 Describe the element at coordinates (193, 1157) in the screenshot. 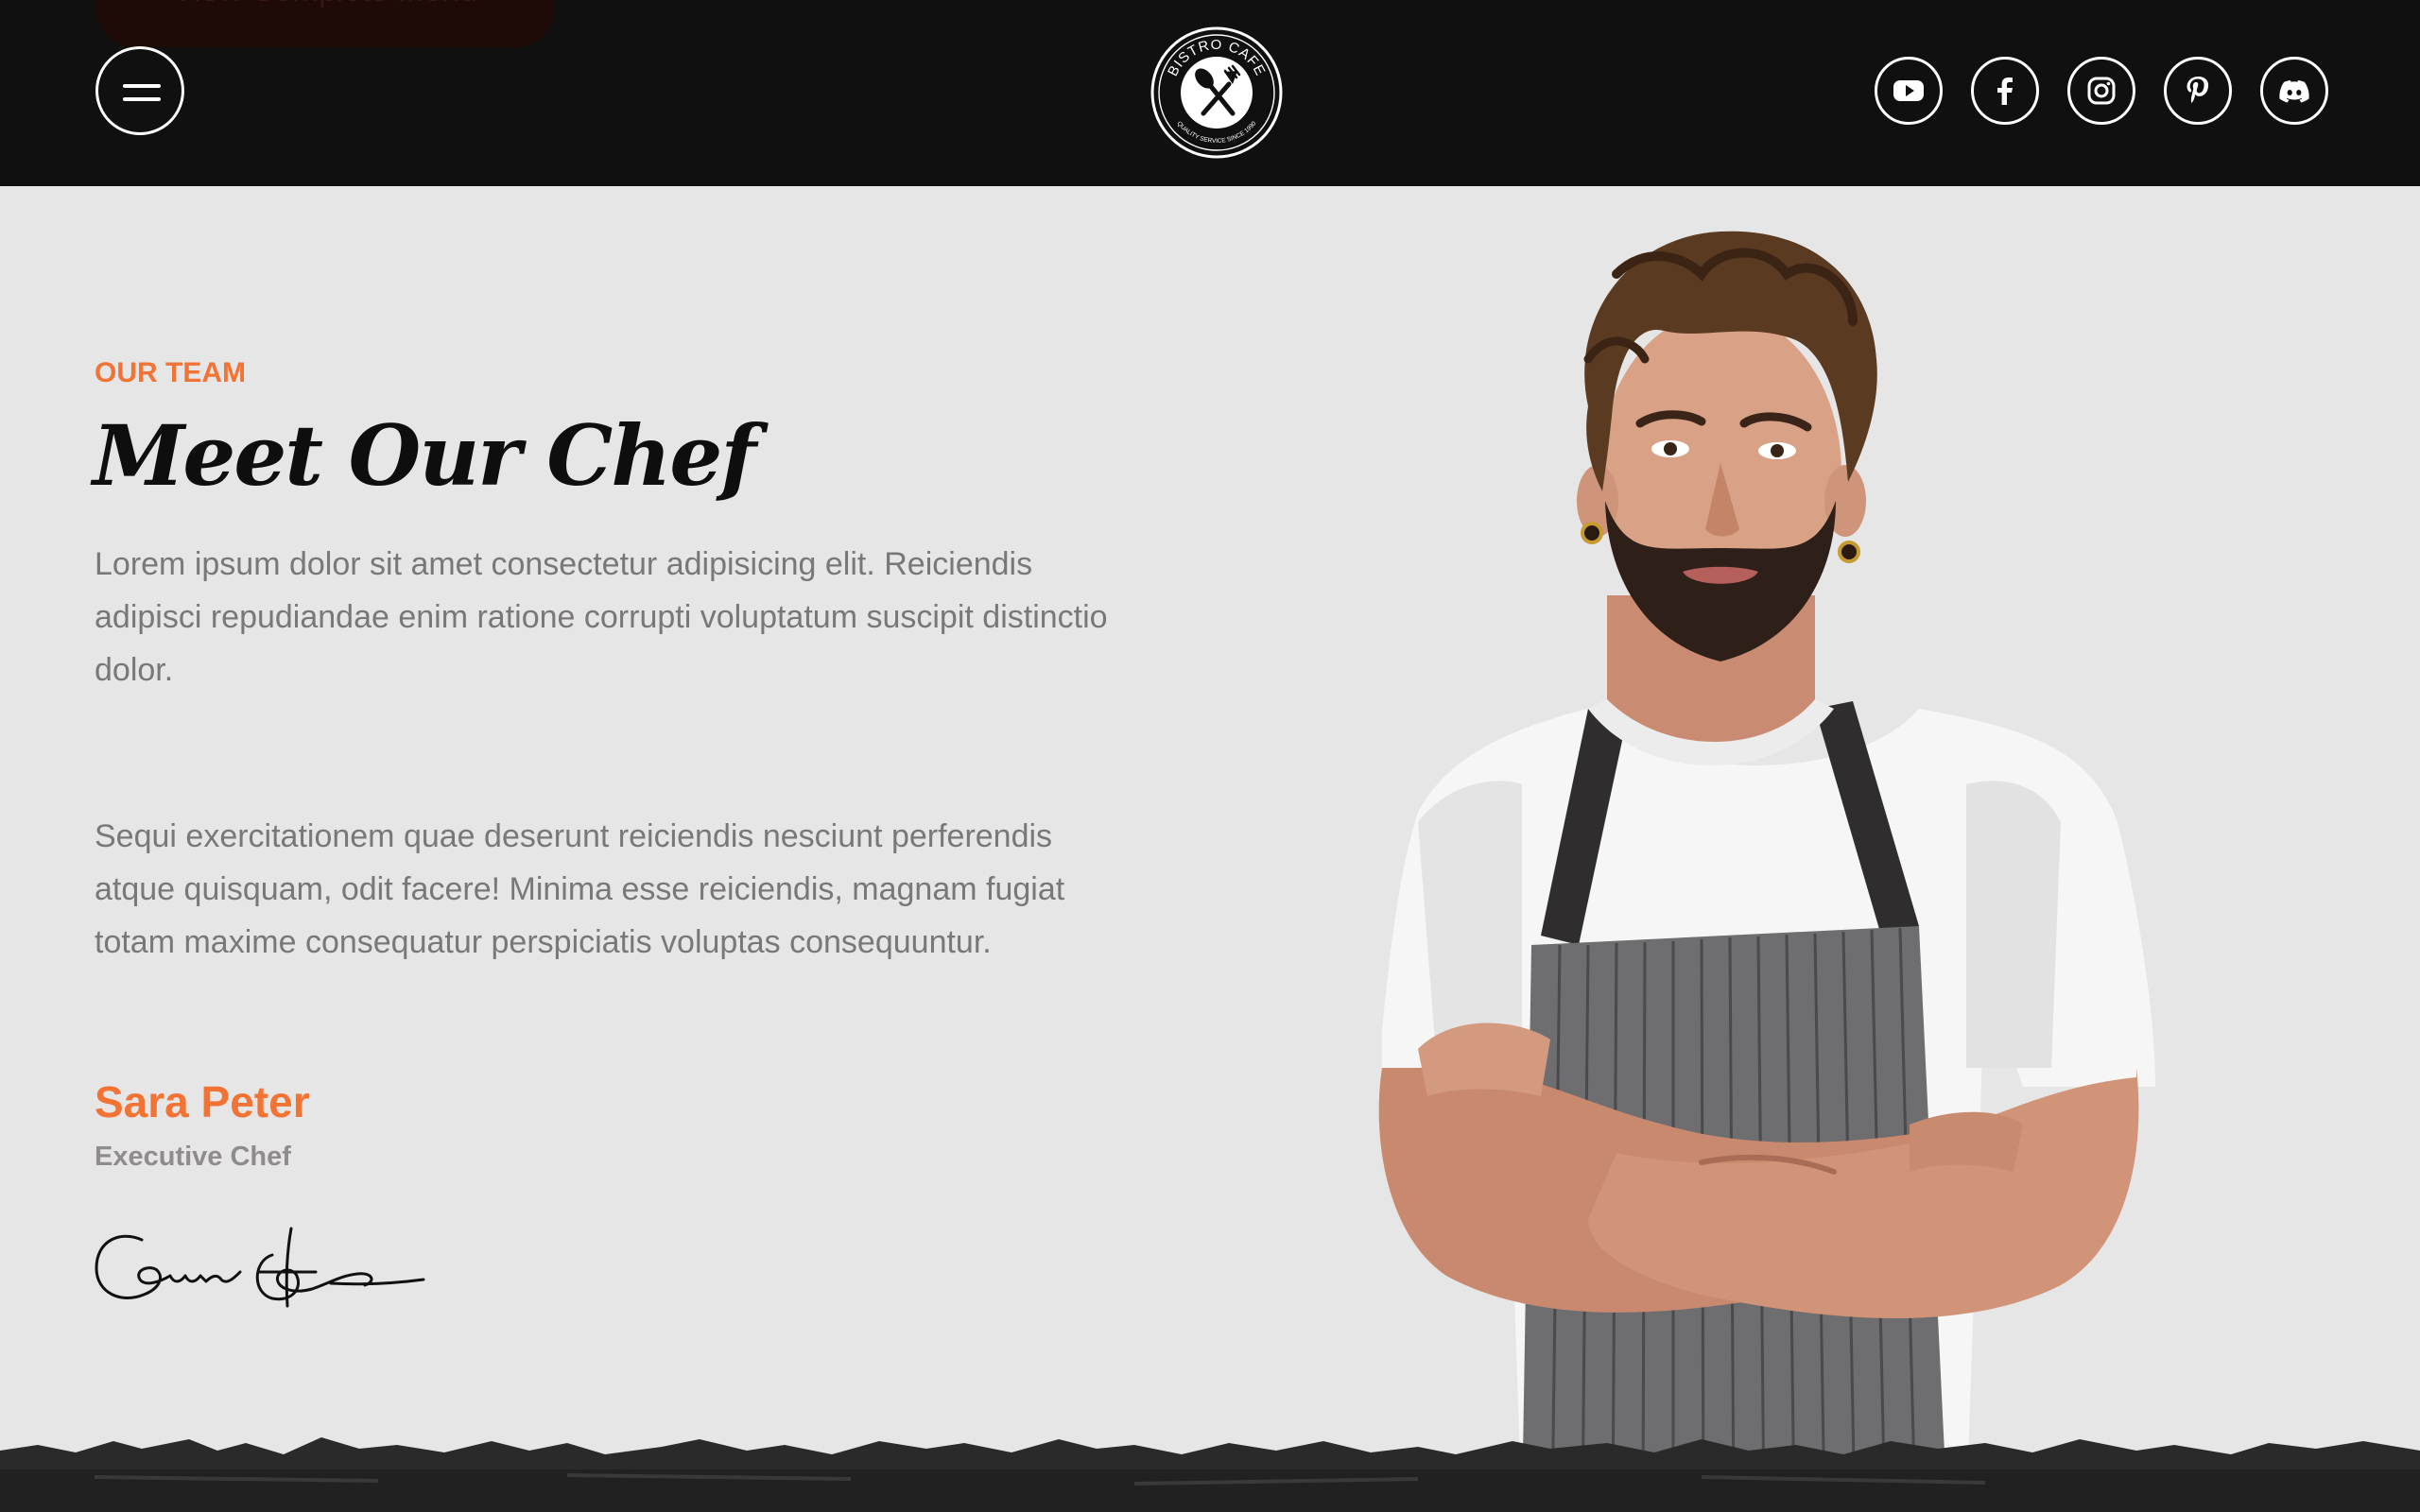

I see `chef-role: Executive Chef` at that location.